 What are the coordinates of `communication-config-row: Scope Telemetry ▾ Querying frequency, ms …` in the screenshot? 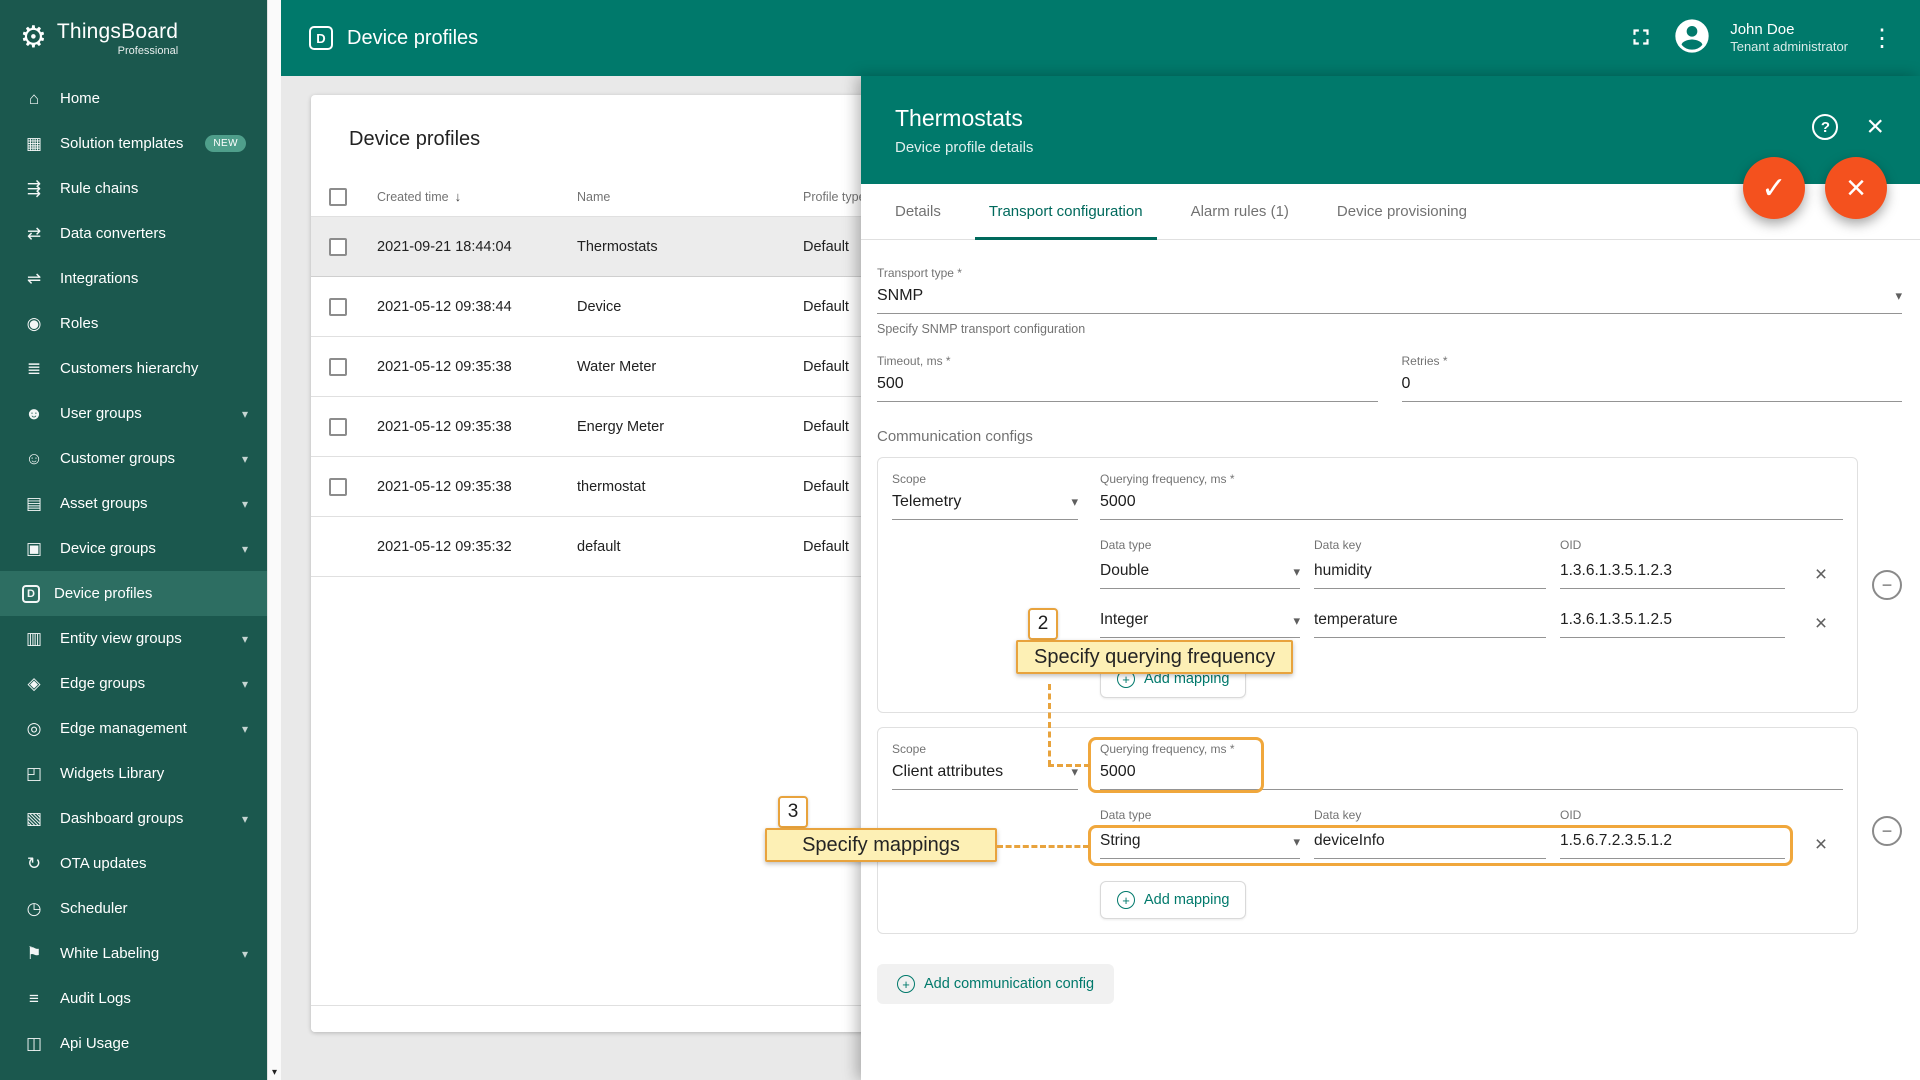 It's located at (1389, 585).